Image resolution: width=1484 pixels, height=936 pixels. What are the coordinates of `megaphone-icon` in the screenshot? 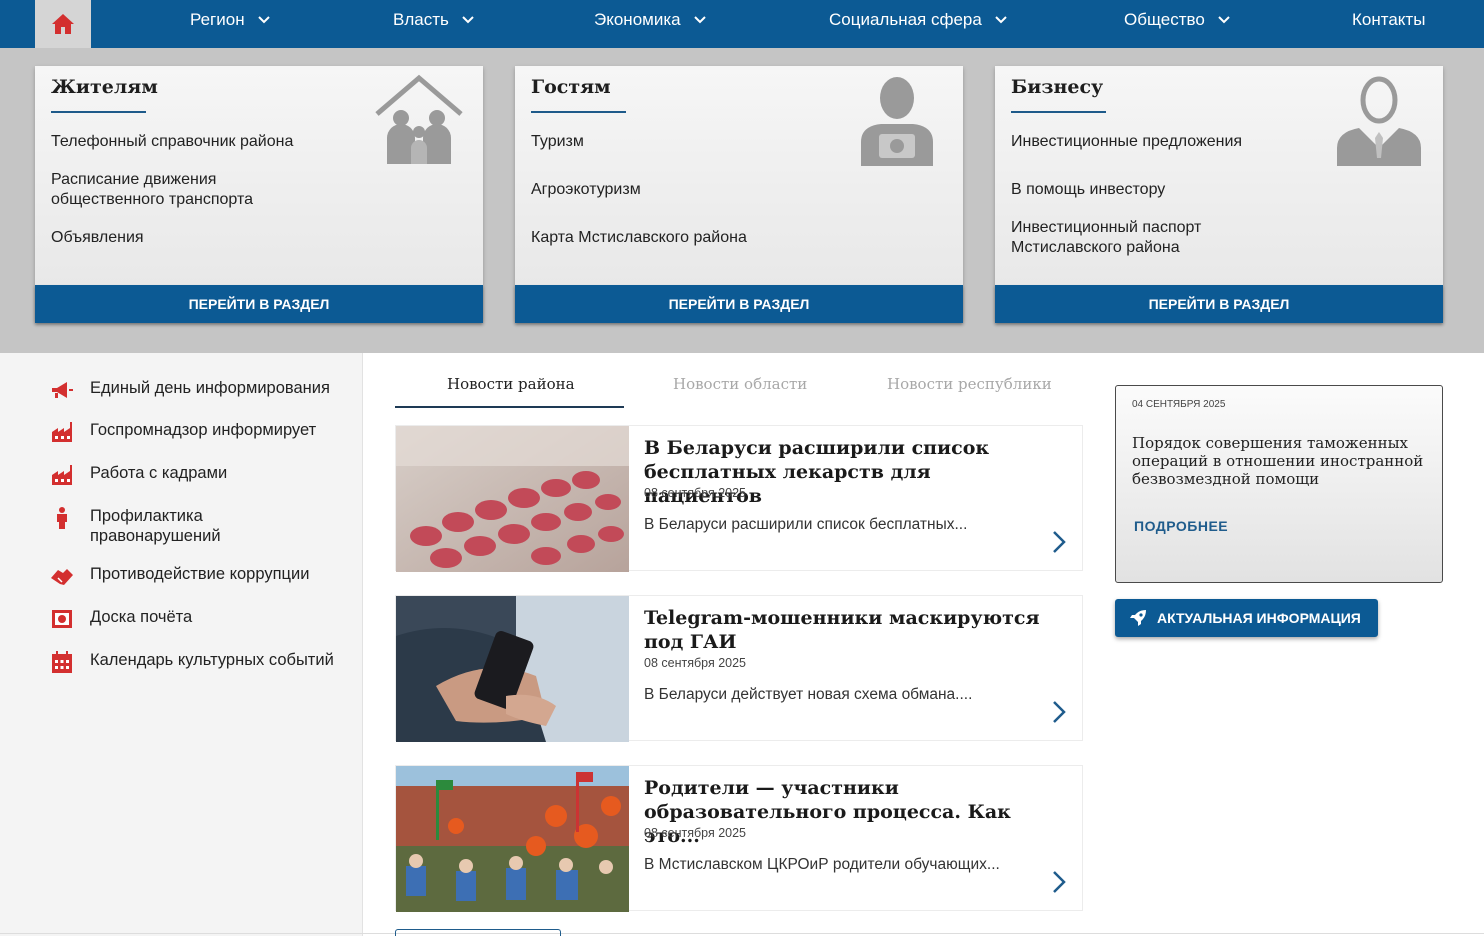 It's located at (62, 390).